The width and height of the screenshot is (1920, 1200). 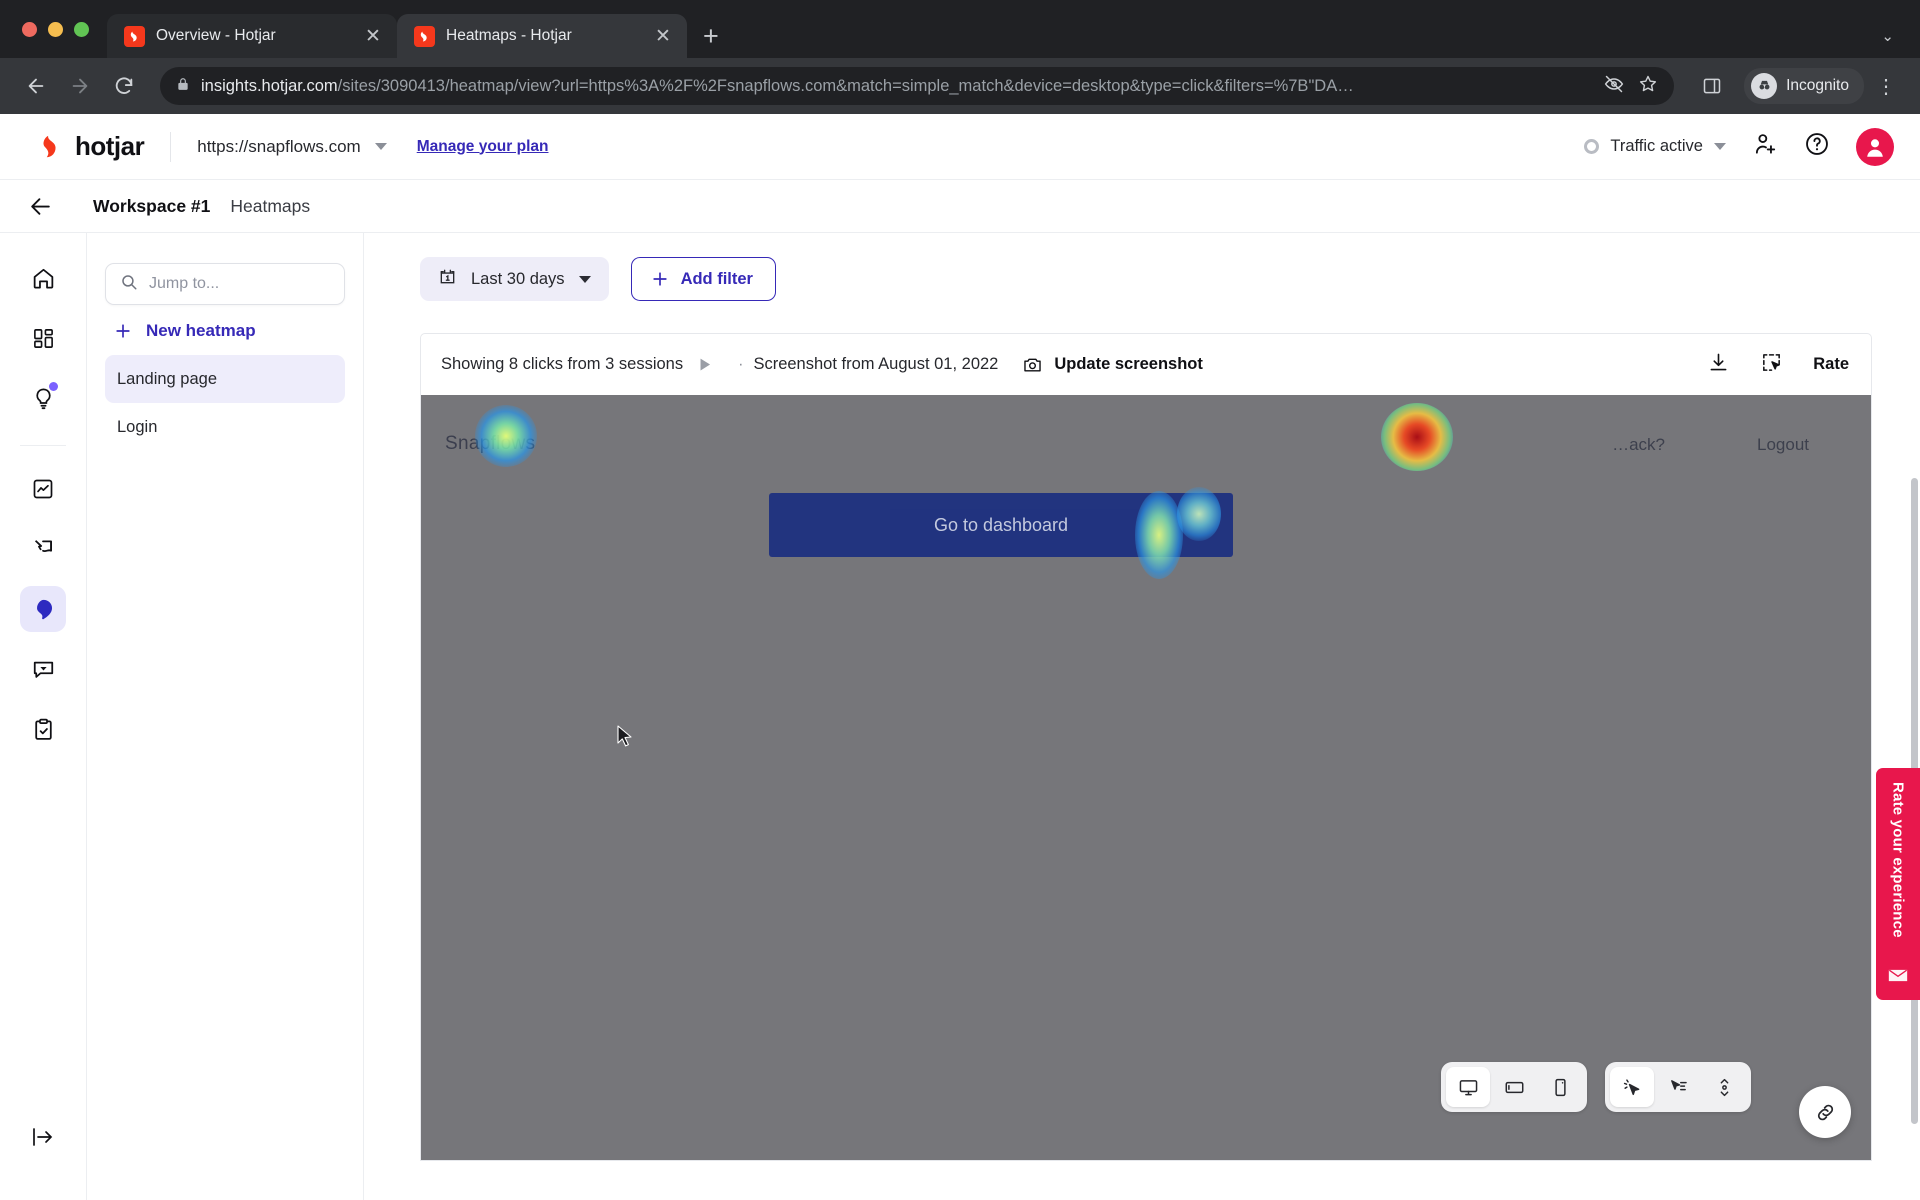 I want to click on back-arrow-icon, so click(x=40, y=206).